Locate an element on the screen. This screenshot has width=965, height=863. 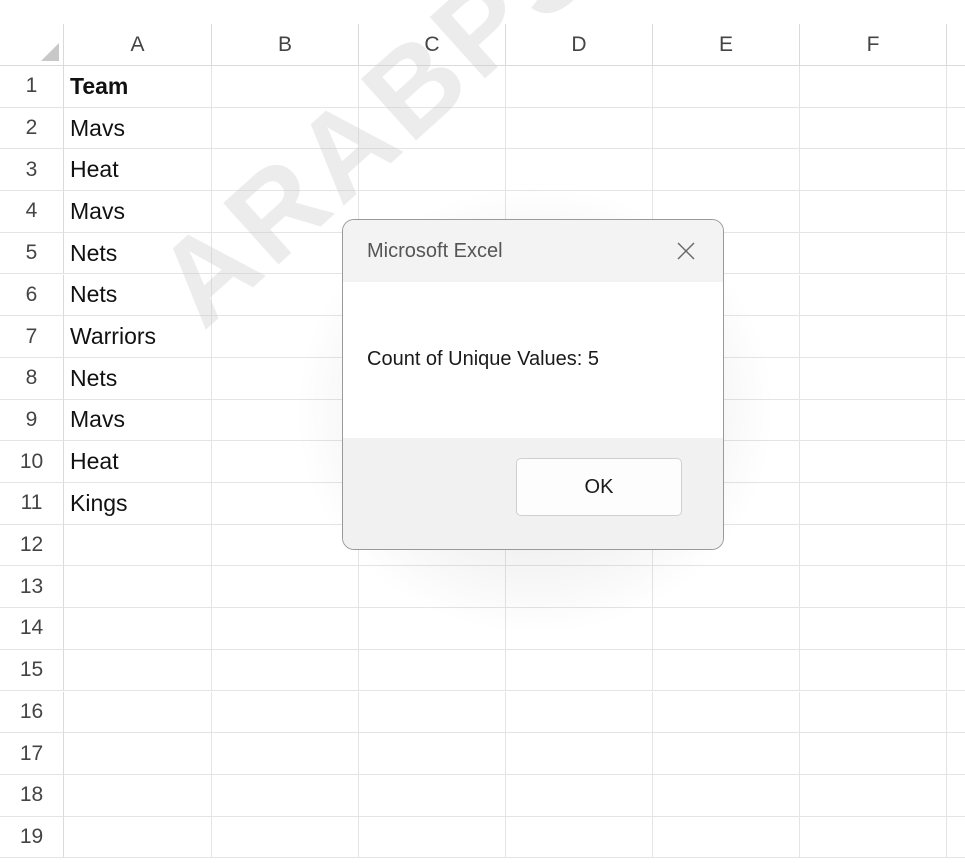
cell-a10: Heat is located at coordinates (138, 462).